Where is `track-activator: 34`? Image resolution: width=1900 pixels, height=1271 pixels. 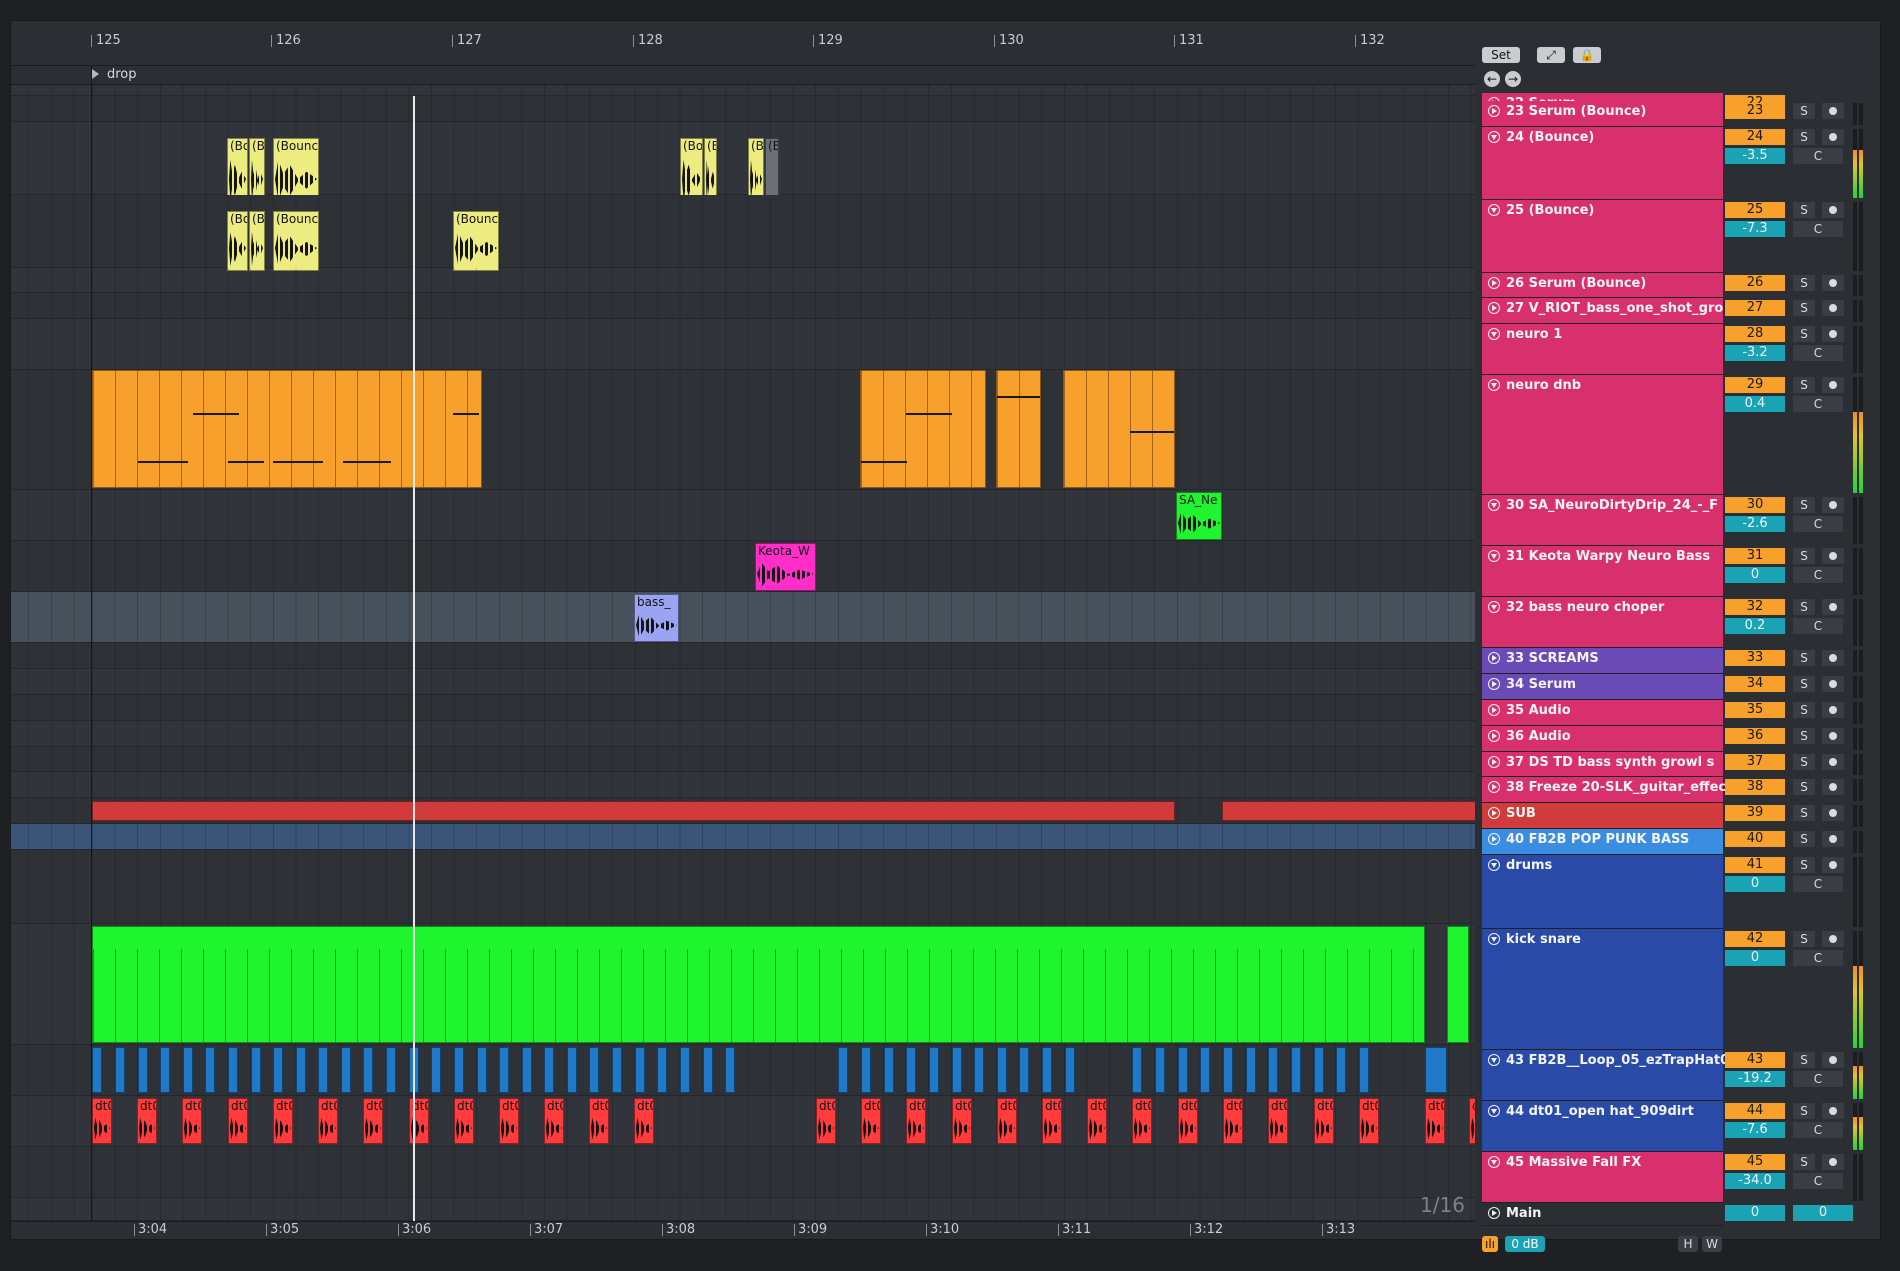
track-activator: 34 is located at coordinates (1755, 684).